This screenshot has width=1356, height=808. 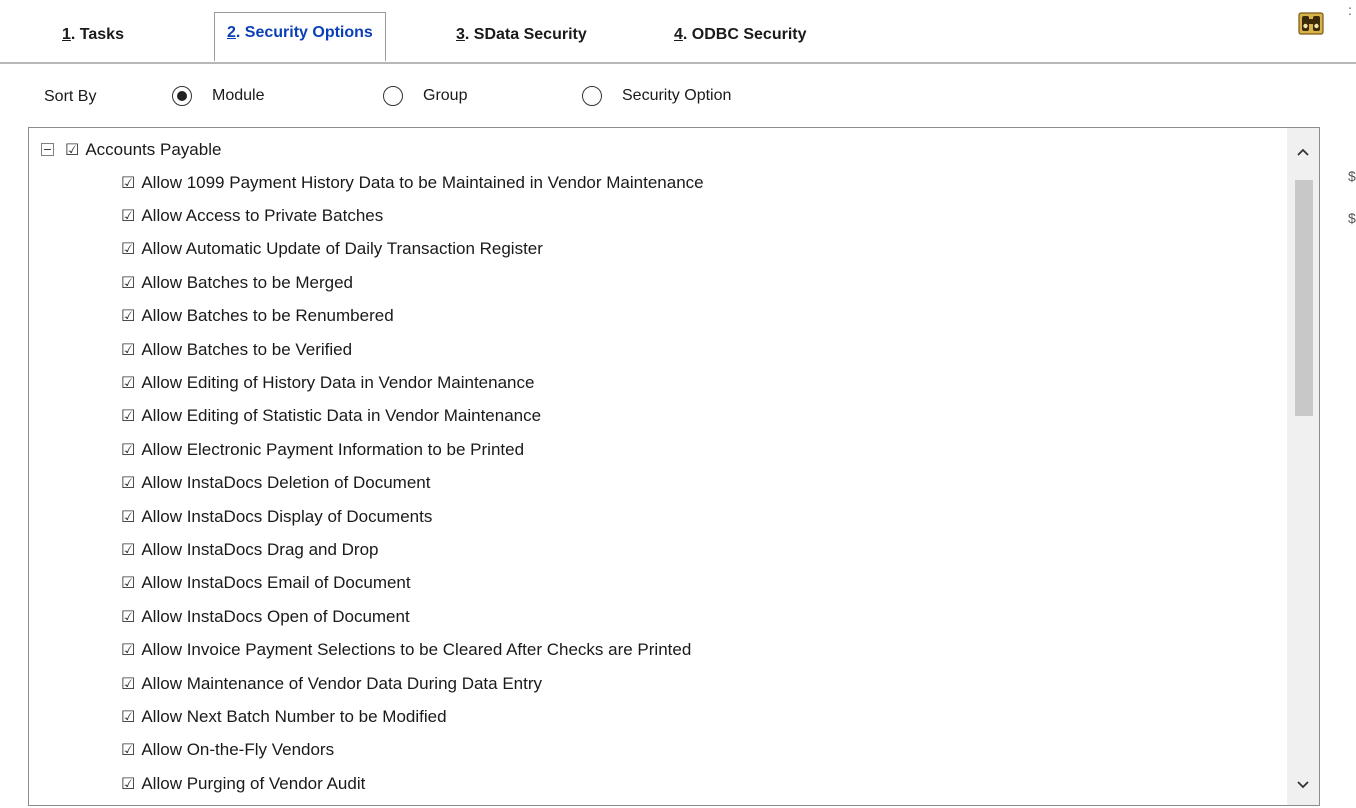 I want to click on tab-odbc-security: 4. ODBC Security, so click(x=740, y=41).